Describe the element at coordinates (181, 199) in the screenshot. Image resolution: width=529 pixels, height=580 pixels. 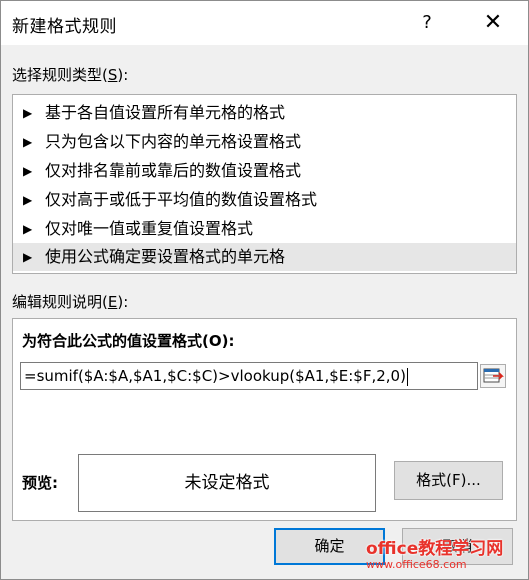
I see `rule-item-label: 仅对高于或低于平均值的数值设置格式` at that location.